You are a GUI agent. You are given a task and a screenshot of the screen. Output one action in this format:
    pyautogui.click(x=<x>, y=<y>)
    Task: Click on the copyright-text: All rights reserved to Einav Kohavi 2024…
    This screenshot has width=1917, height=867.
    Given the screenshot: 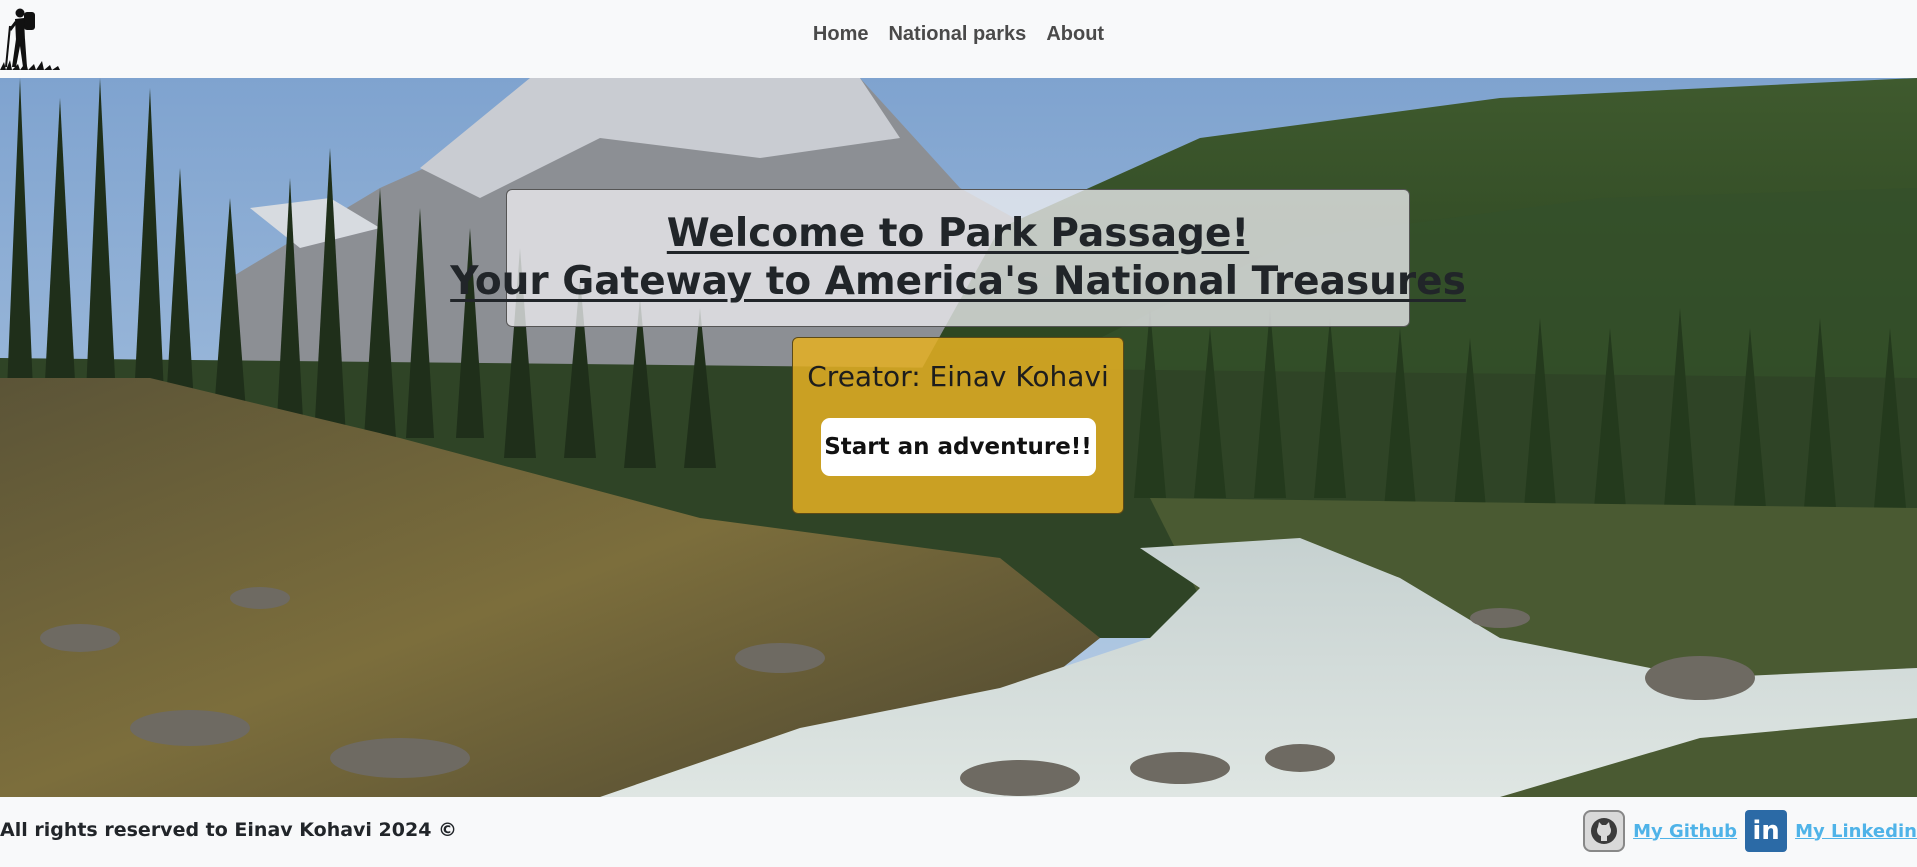 What is the action you would take?
    pyautogui.click(x=229, y=830)
    